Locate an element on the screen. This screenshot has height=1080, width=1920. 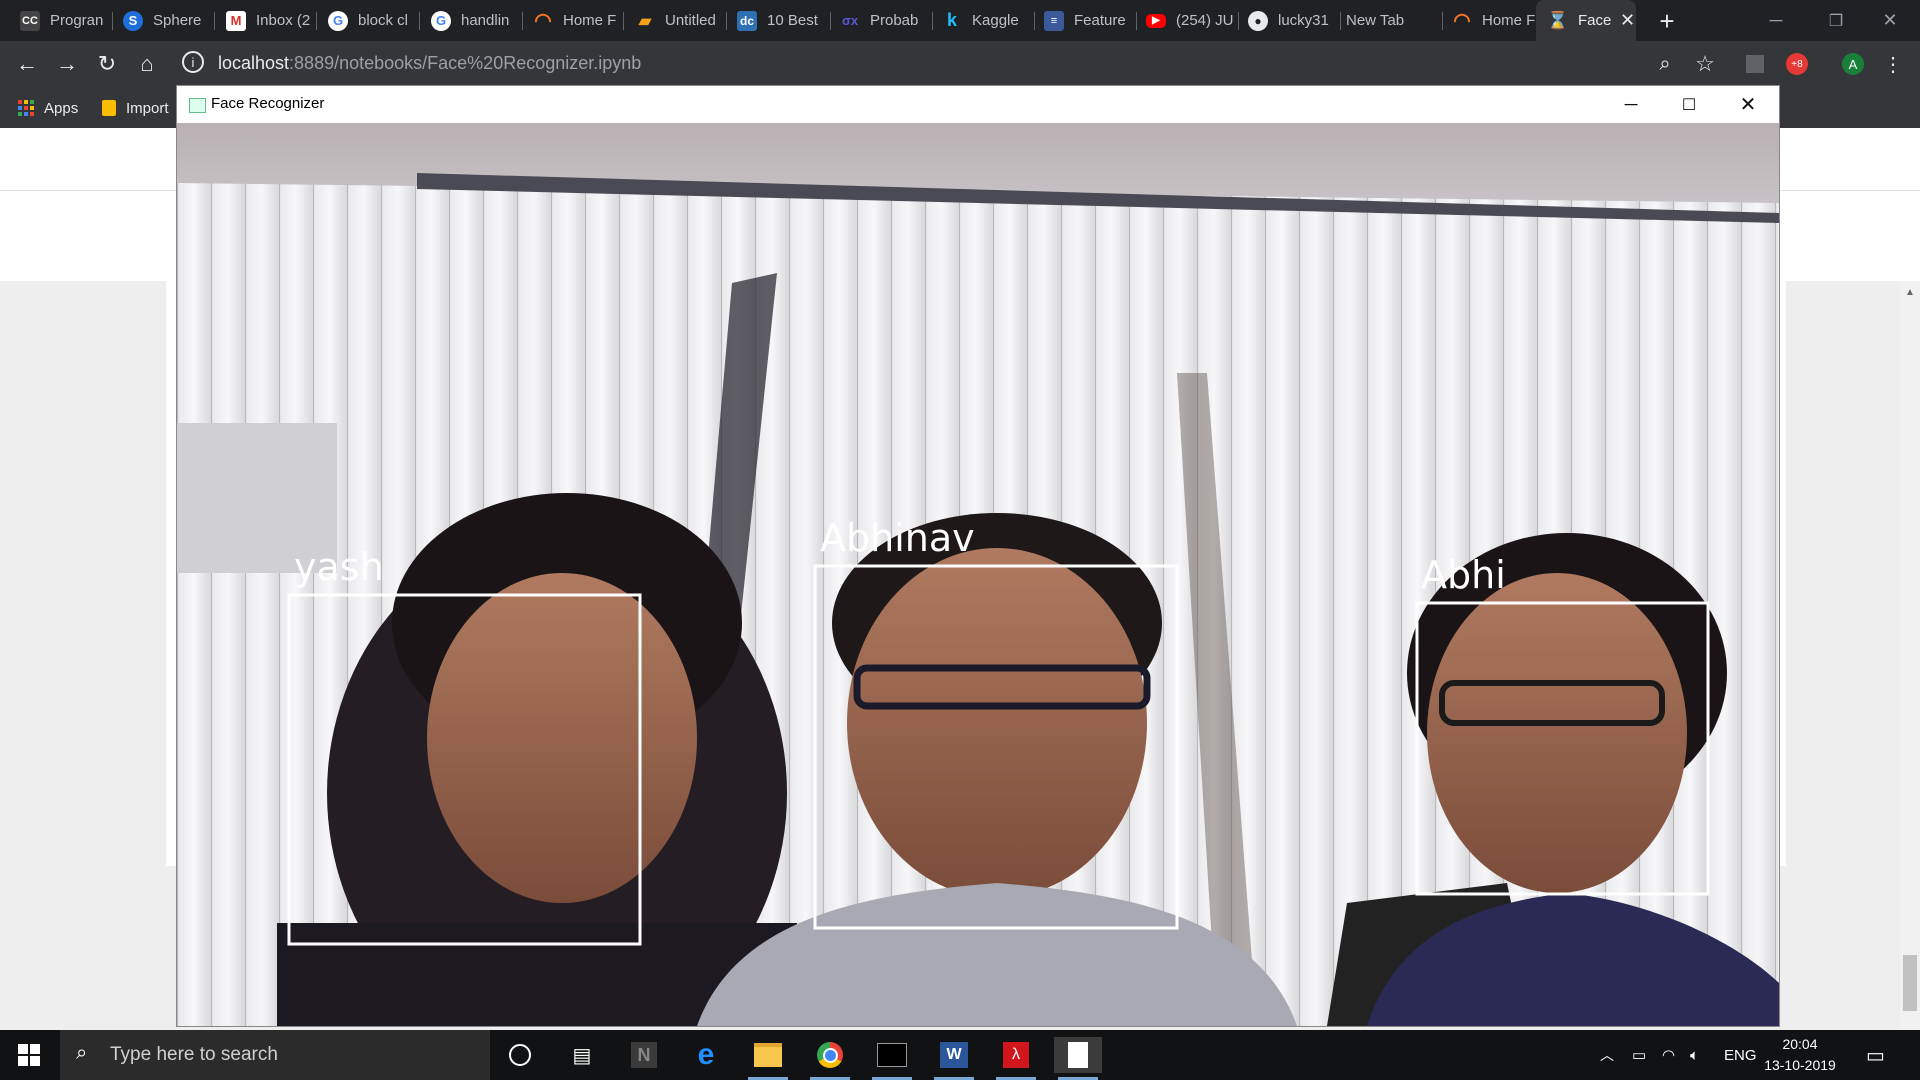
extension-badge-label: +8 is located at coordinates (1797, 64).